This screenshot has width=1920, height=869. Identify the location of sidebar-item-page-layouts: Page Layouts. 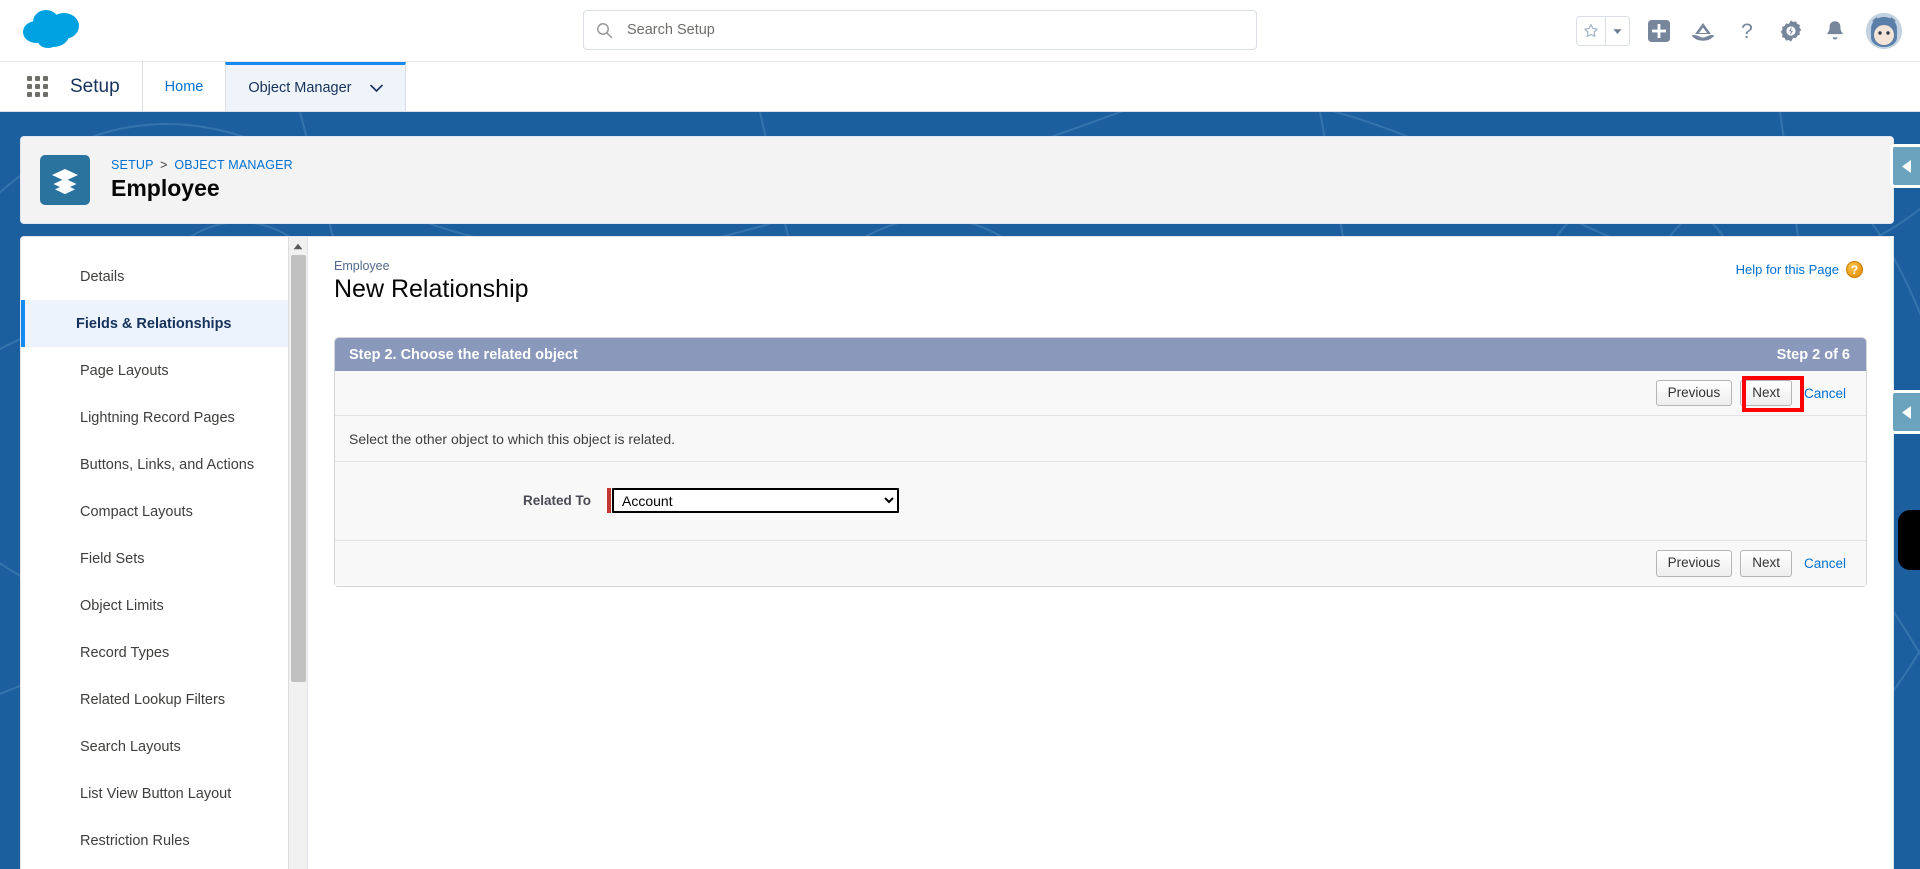
(164, 370).